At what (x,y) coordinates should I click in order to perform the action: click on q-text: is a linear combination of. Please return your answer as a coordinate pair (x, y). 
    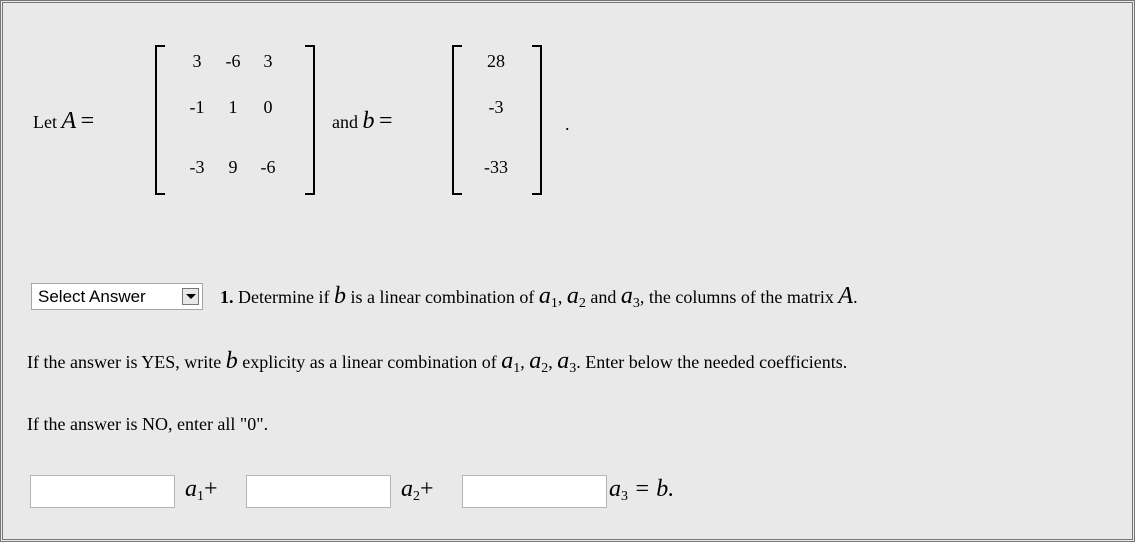
    Looking at the image, I should click on (442, 297).